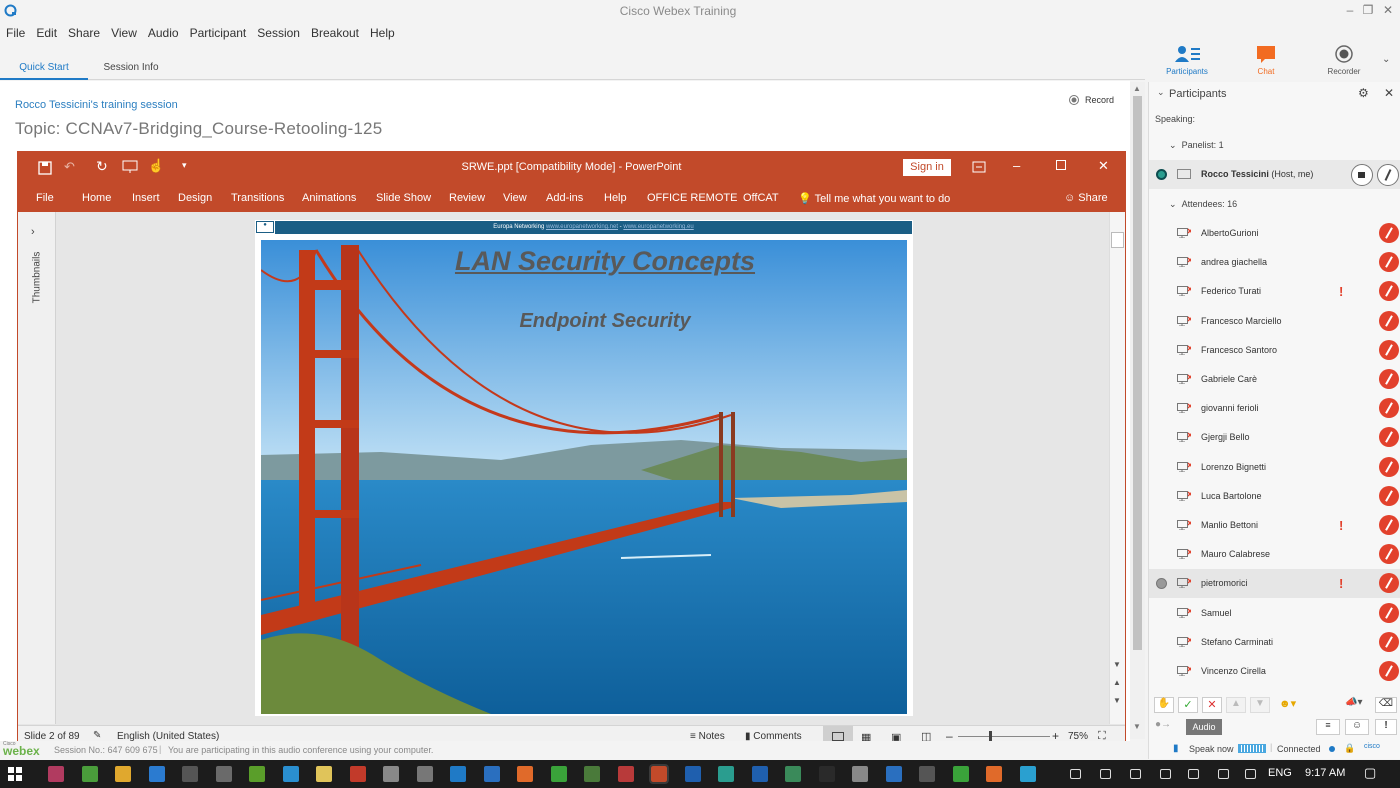  I want to click on attendee-row: giovanni ferioli, so click(1274, 408).